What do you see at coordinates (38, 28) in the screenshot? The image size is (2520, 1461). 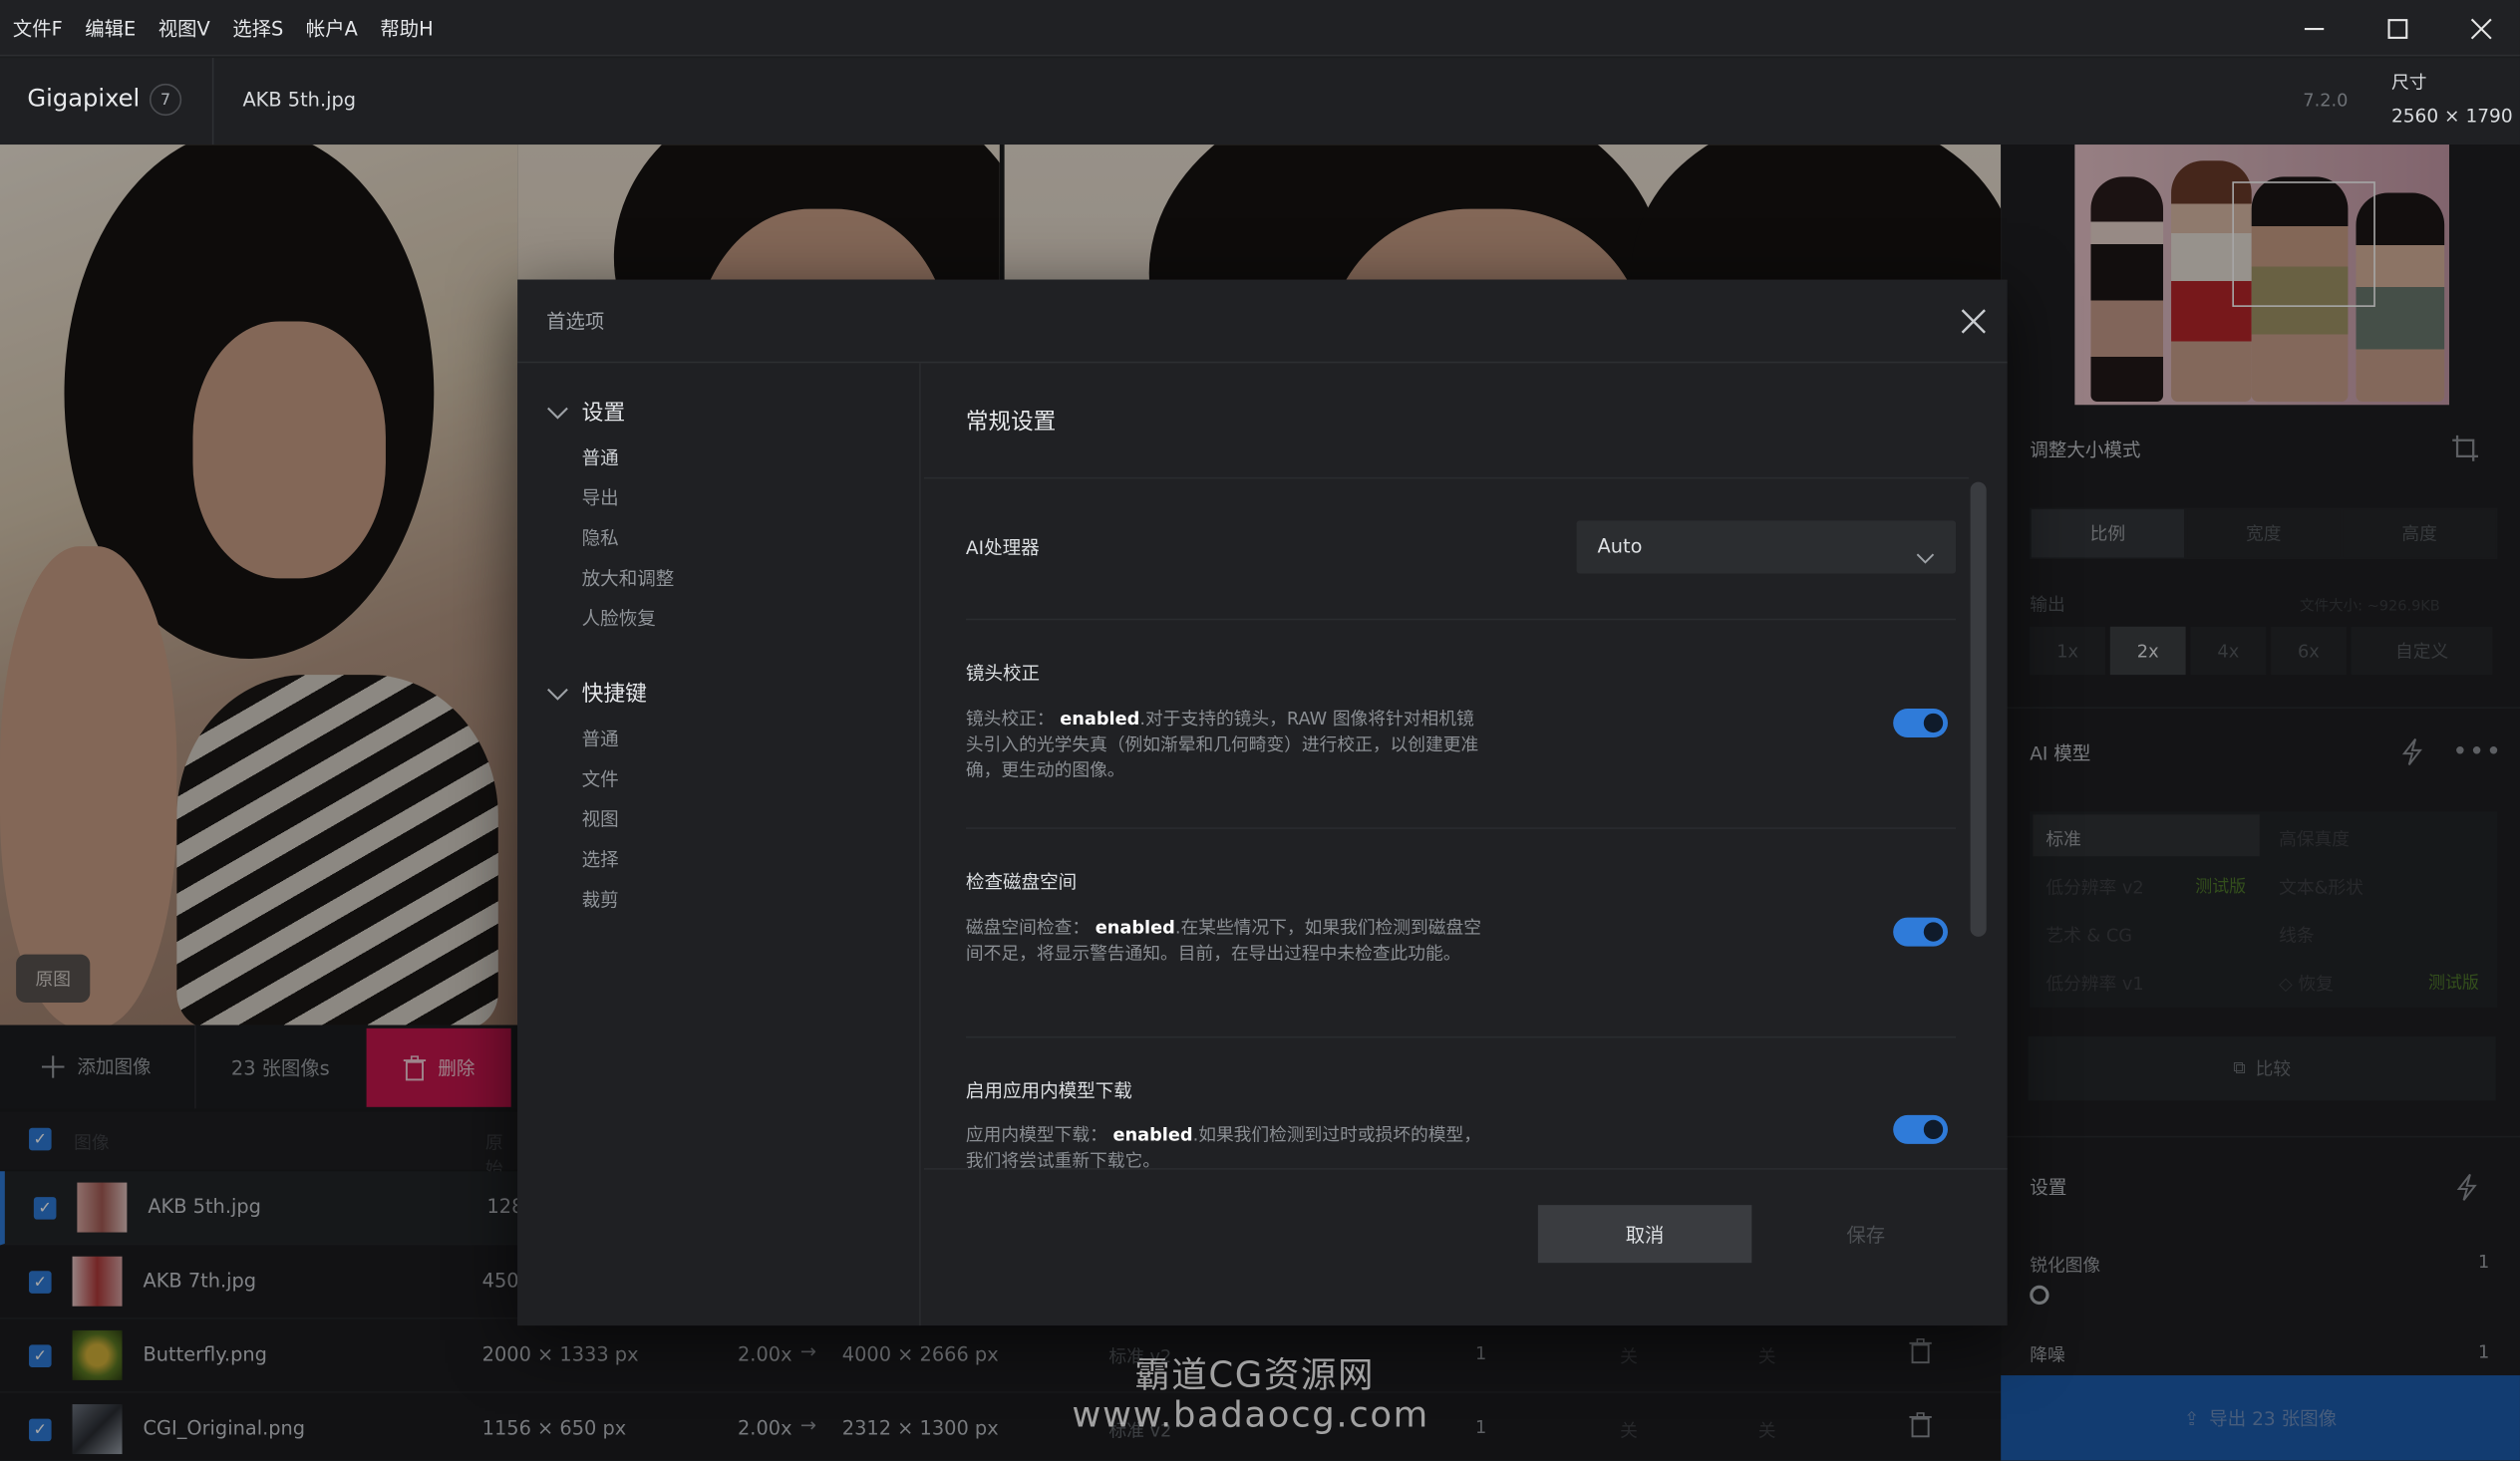 I see `menu-file: 文件F` at bounding box center [38, 28].